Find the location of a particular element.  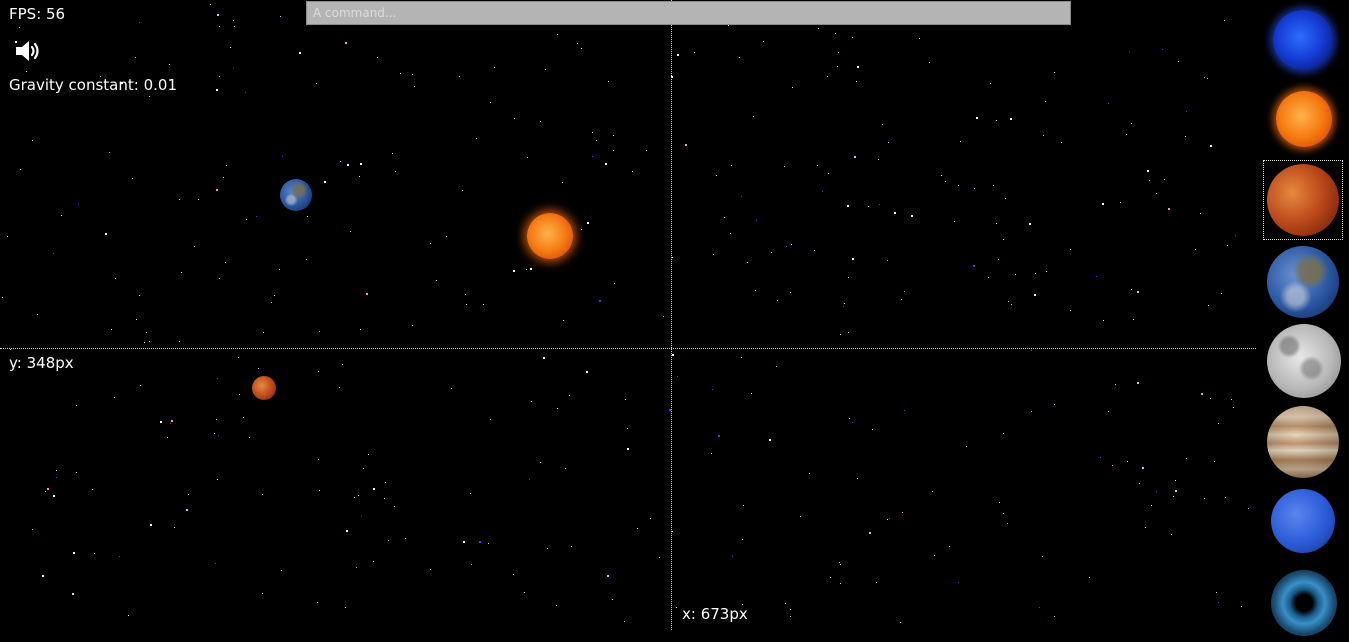

palette-item-mars is located at coordinates (1303, 200).